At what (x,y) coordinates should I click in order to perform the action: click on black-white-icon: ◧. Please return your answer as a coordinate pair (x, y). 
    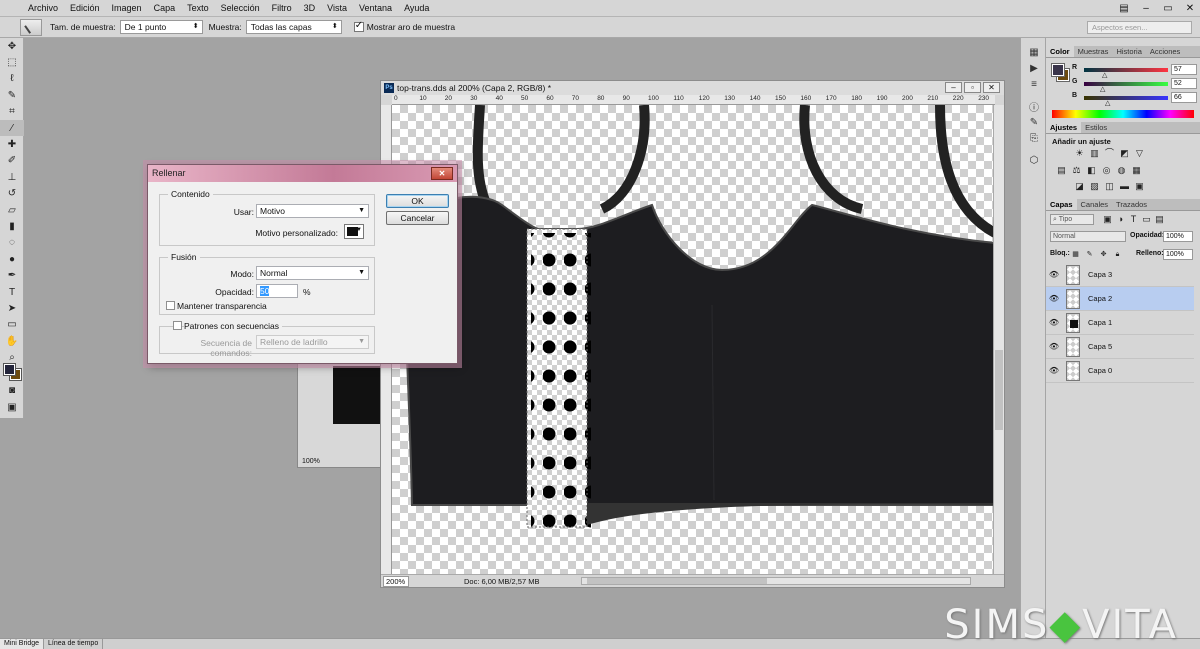
    Looking at the image, I should click on (1091, 170).